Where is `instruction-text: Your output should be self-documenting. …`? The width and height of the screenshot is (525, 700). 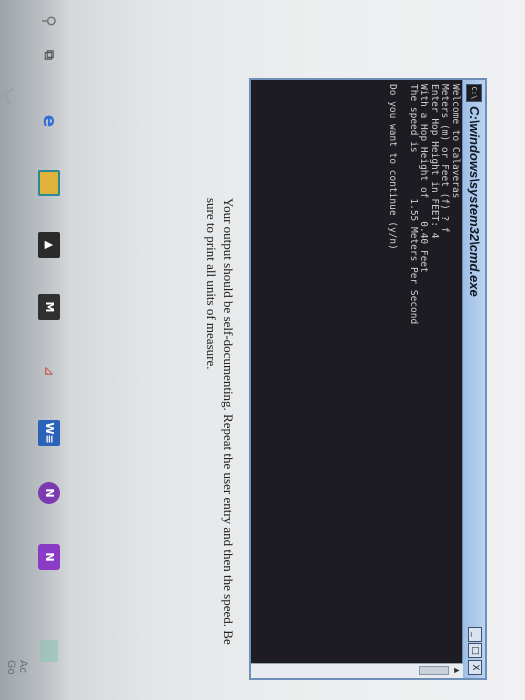
instruction-text: Your output should be self-documenting. … is located at coordinates (220, 421).